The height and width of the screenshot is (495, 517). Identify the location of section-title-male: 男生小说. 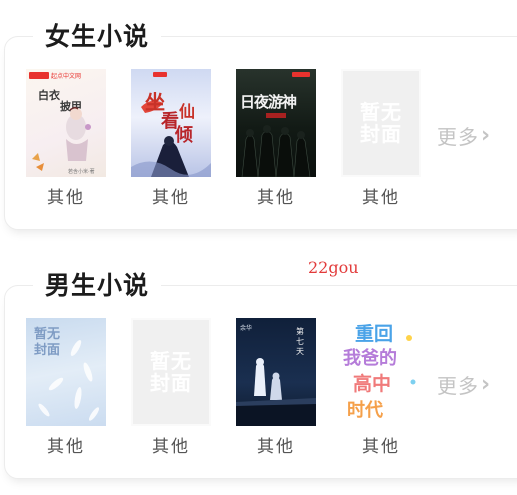
(97, 286).